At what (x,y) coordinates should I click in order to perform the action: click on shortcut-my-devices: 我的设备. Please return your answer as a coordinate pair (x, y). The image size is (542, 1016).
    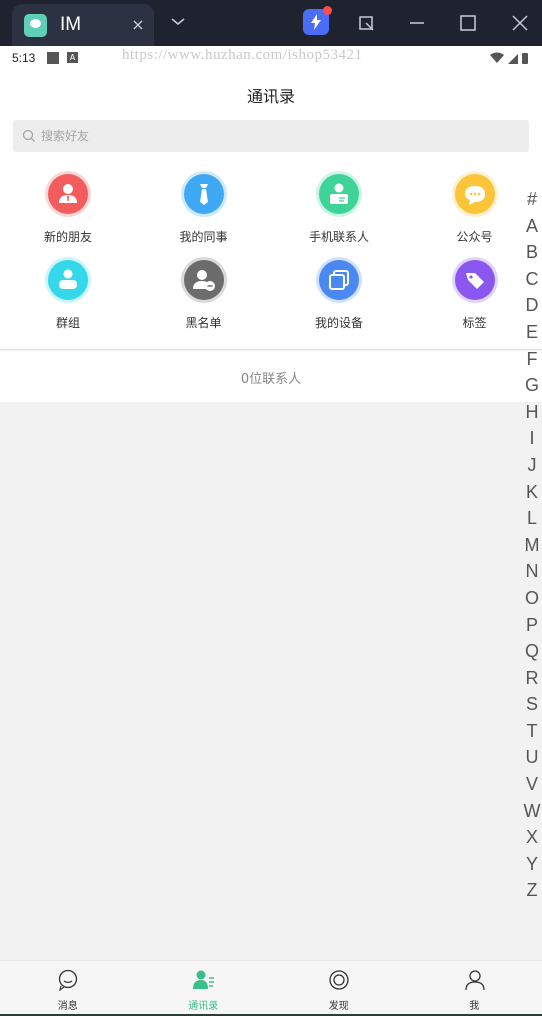
    Looking at the image, I should click on (339, 293).